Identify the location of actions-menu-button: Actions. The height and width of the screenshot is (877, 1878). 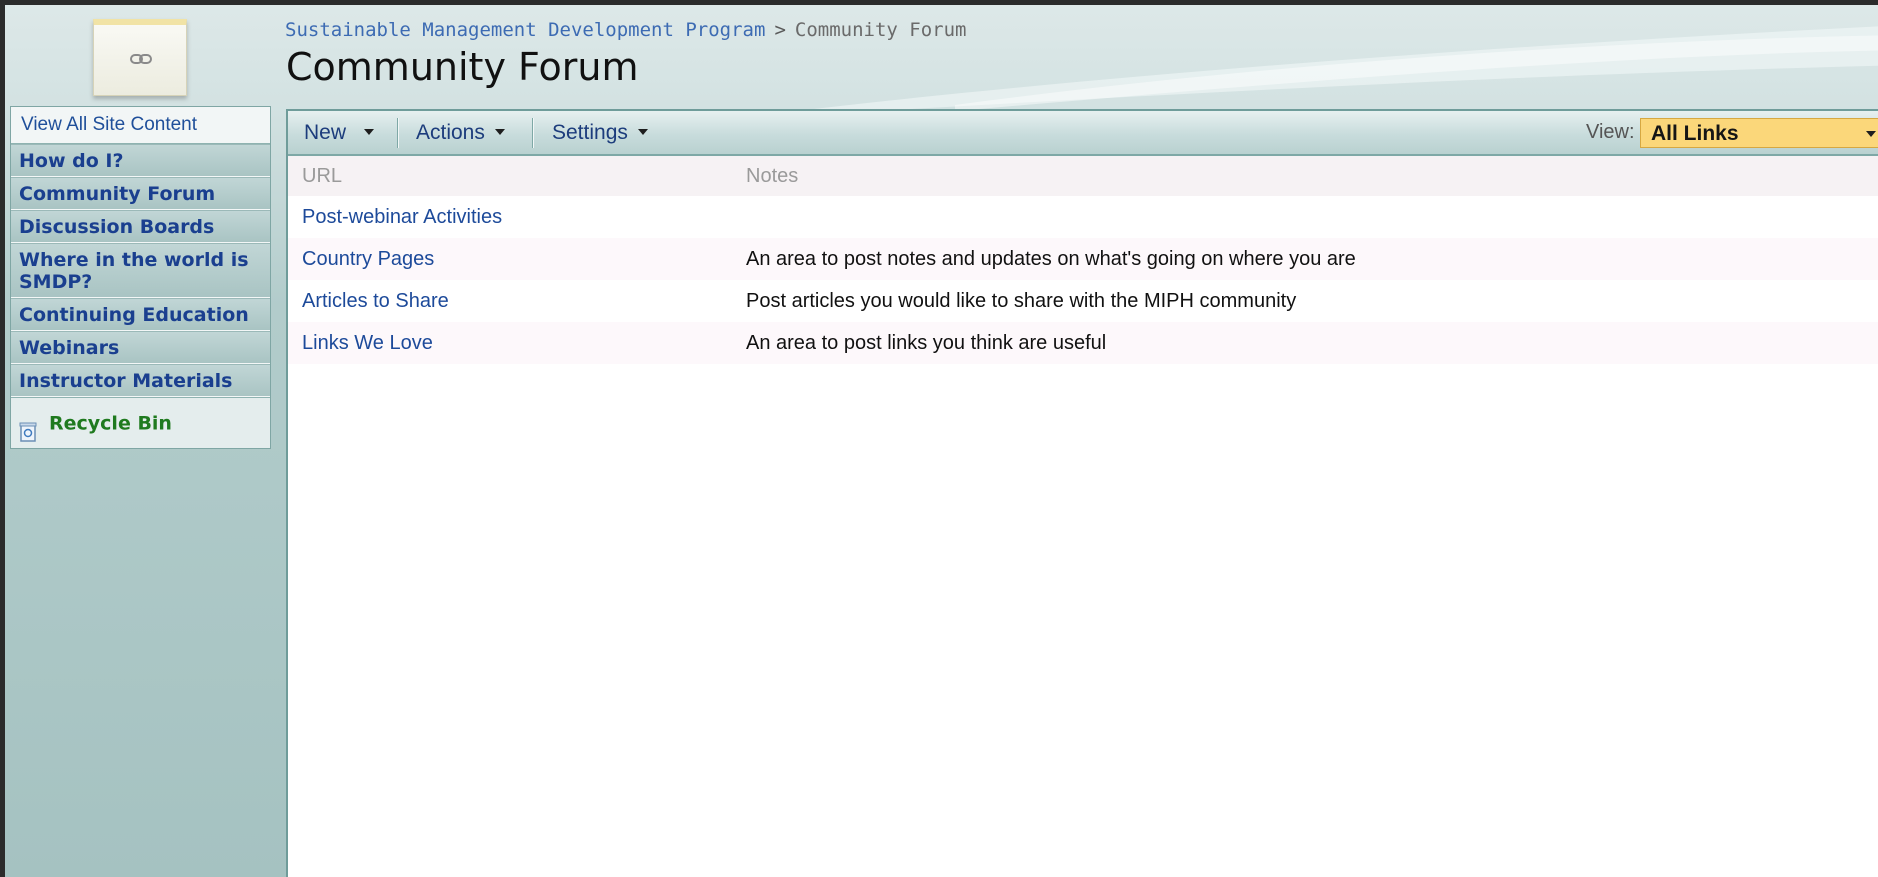
(460, 132).